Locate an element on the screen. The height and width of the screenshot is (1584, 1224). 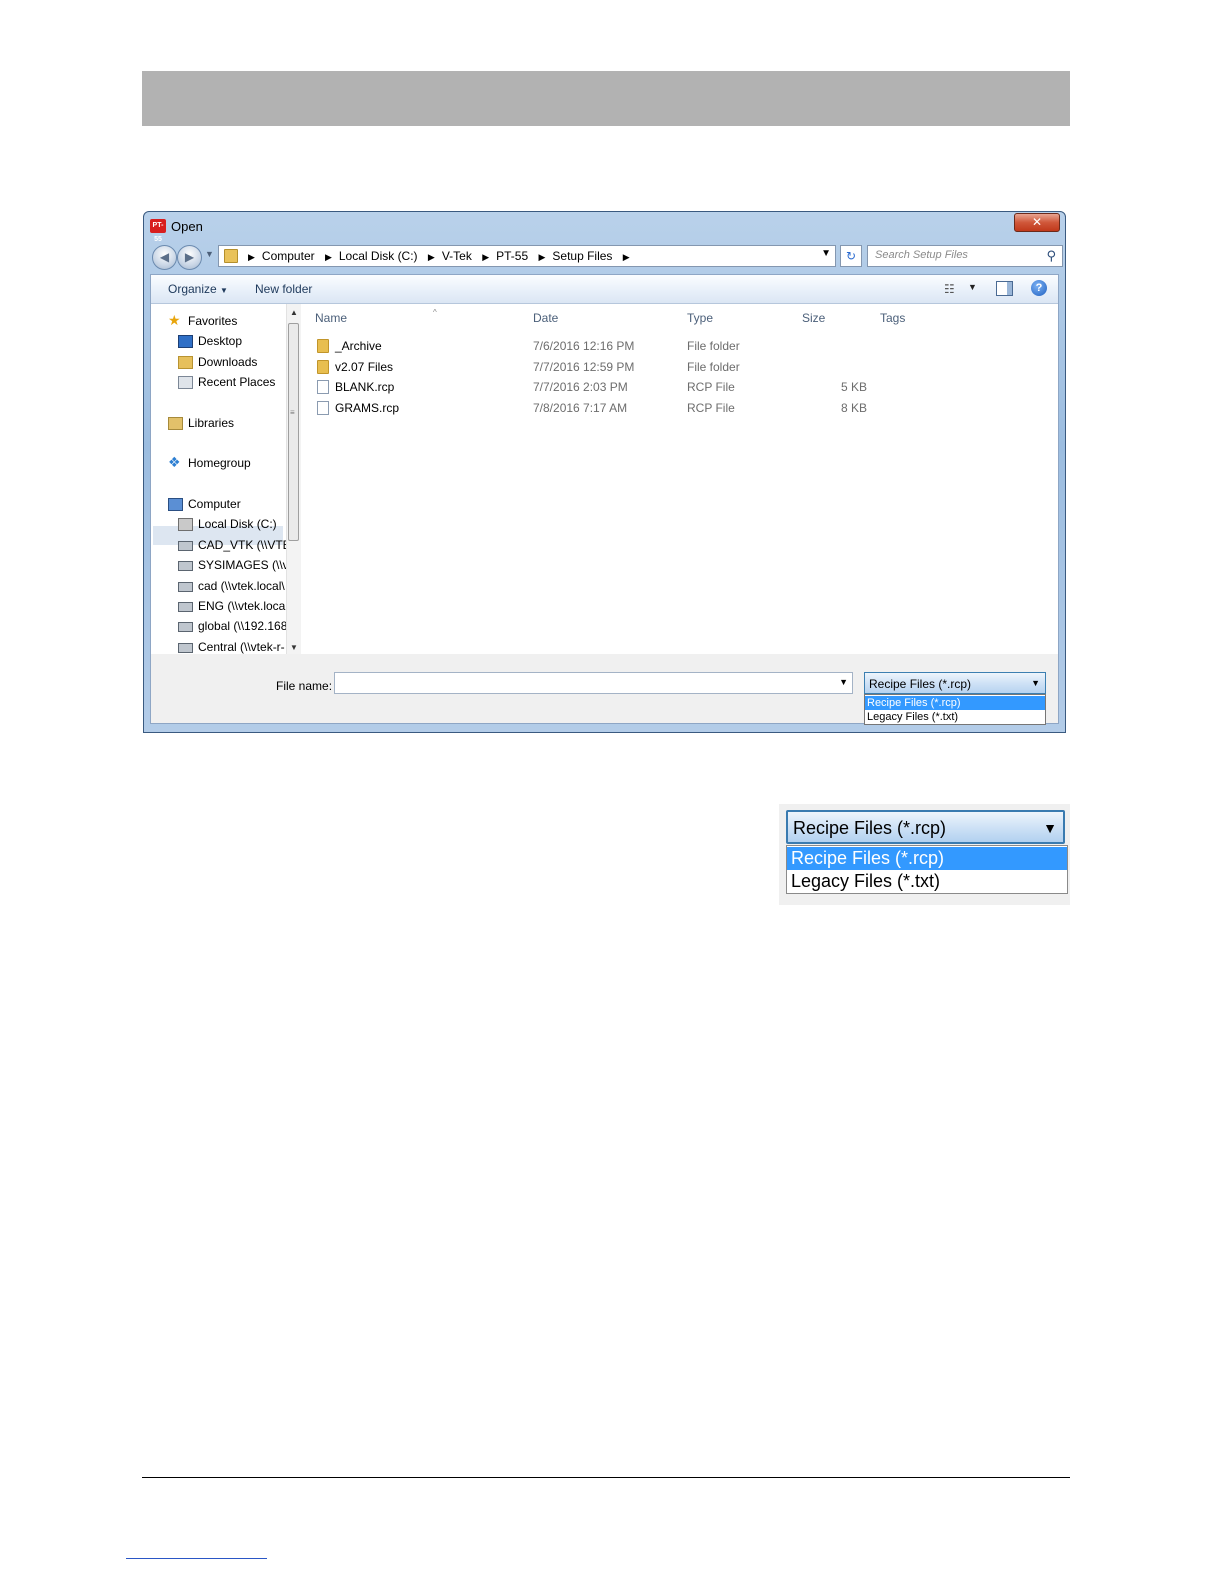
star-icon: ★ is located at coordinates (174, 320).